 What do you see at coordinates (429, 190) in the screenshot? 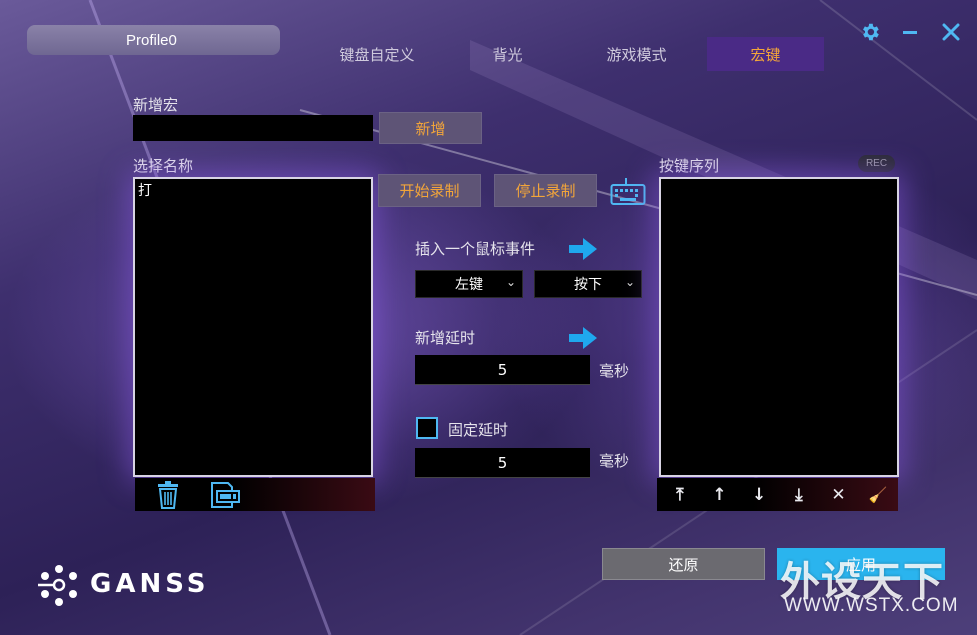
I see `start-recording-button: 开始录制` at bounding box center [429, 190].